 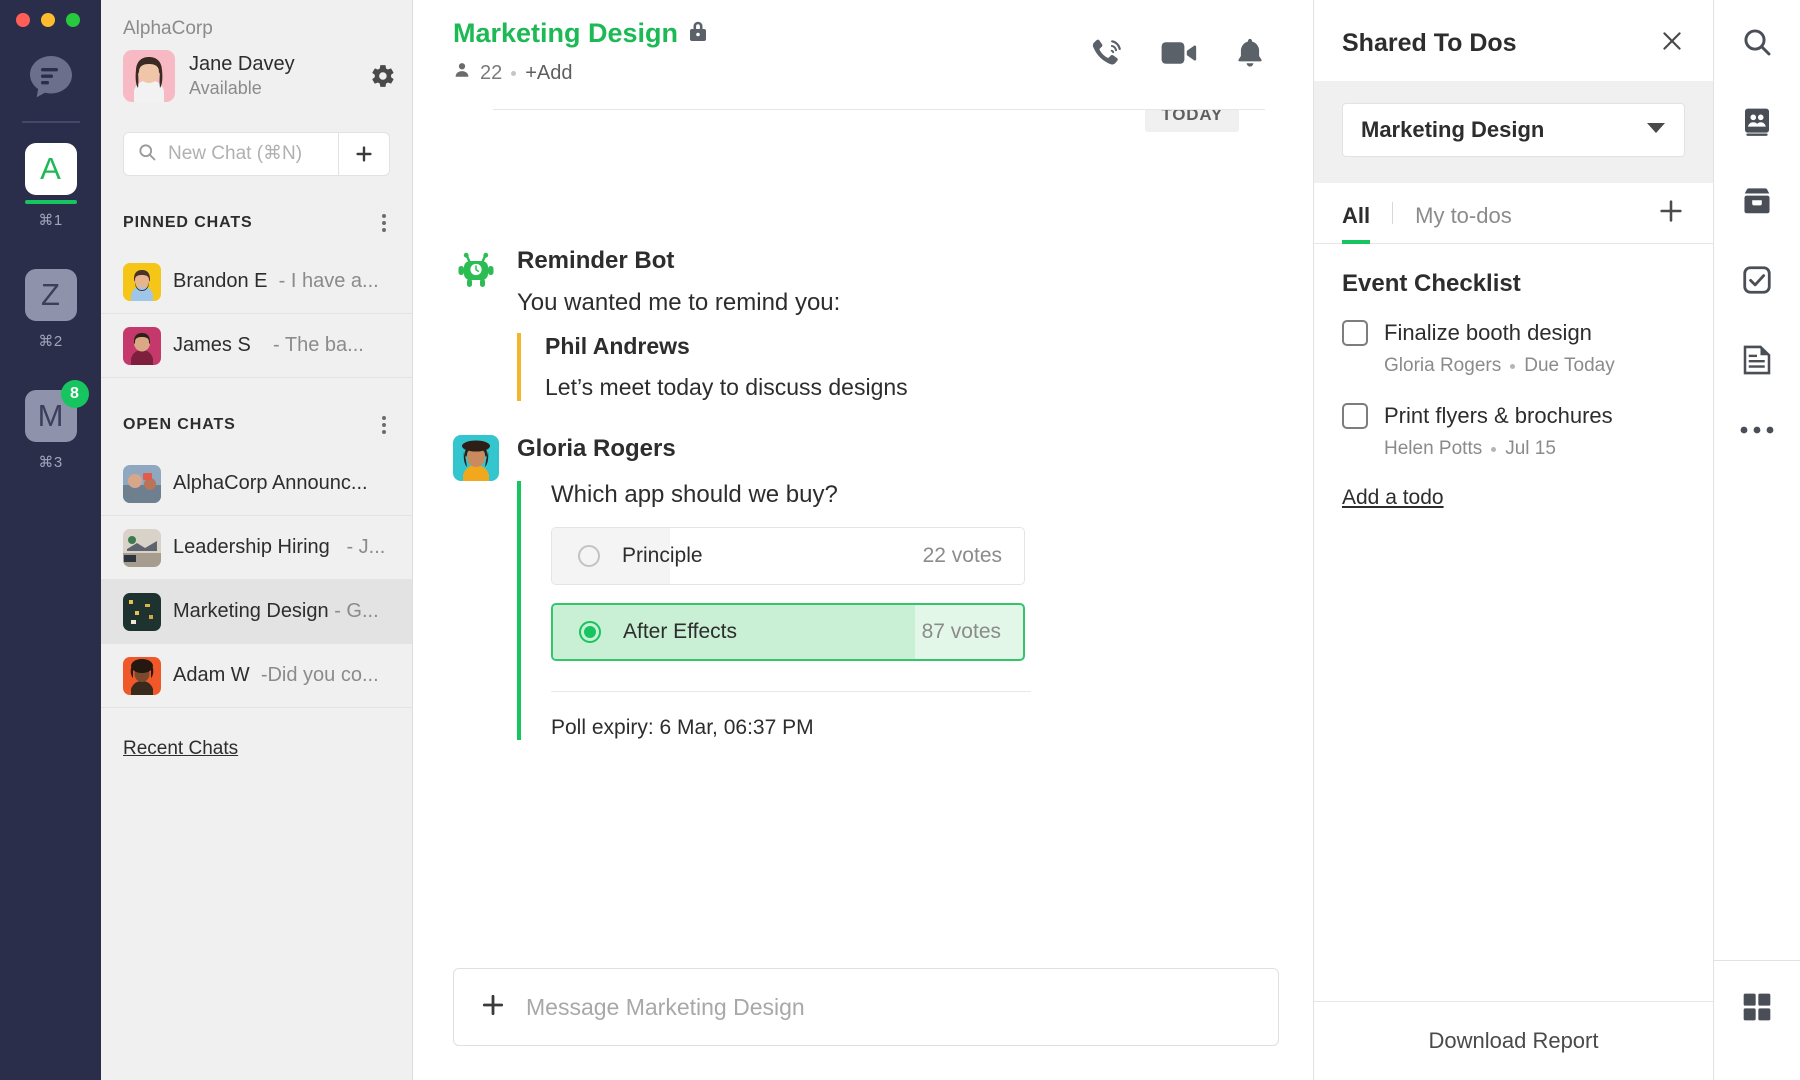 I want to click on todo-scope-picker: Marketing Design, so click(x=1513, y=130).